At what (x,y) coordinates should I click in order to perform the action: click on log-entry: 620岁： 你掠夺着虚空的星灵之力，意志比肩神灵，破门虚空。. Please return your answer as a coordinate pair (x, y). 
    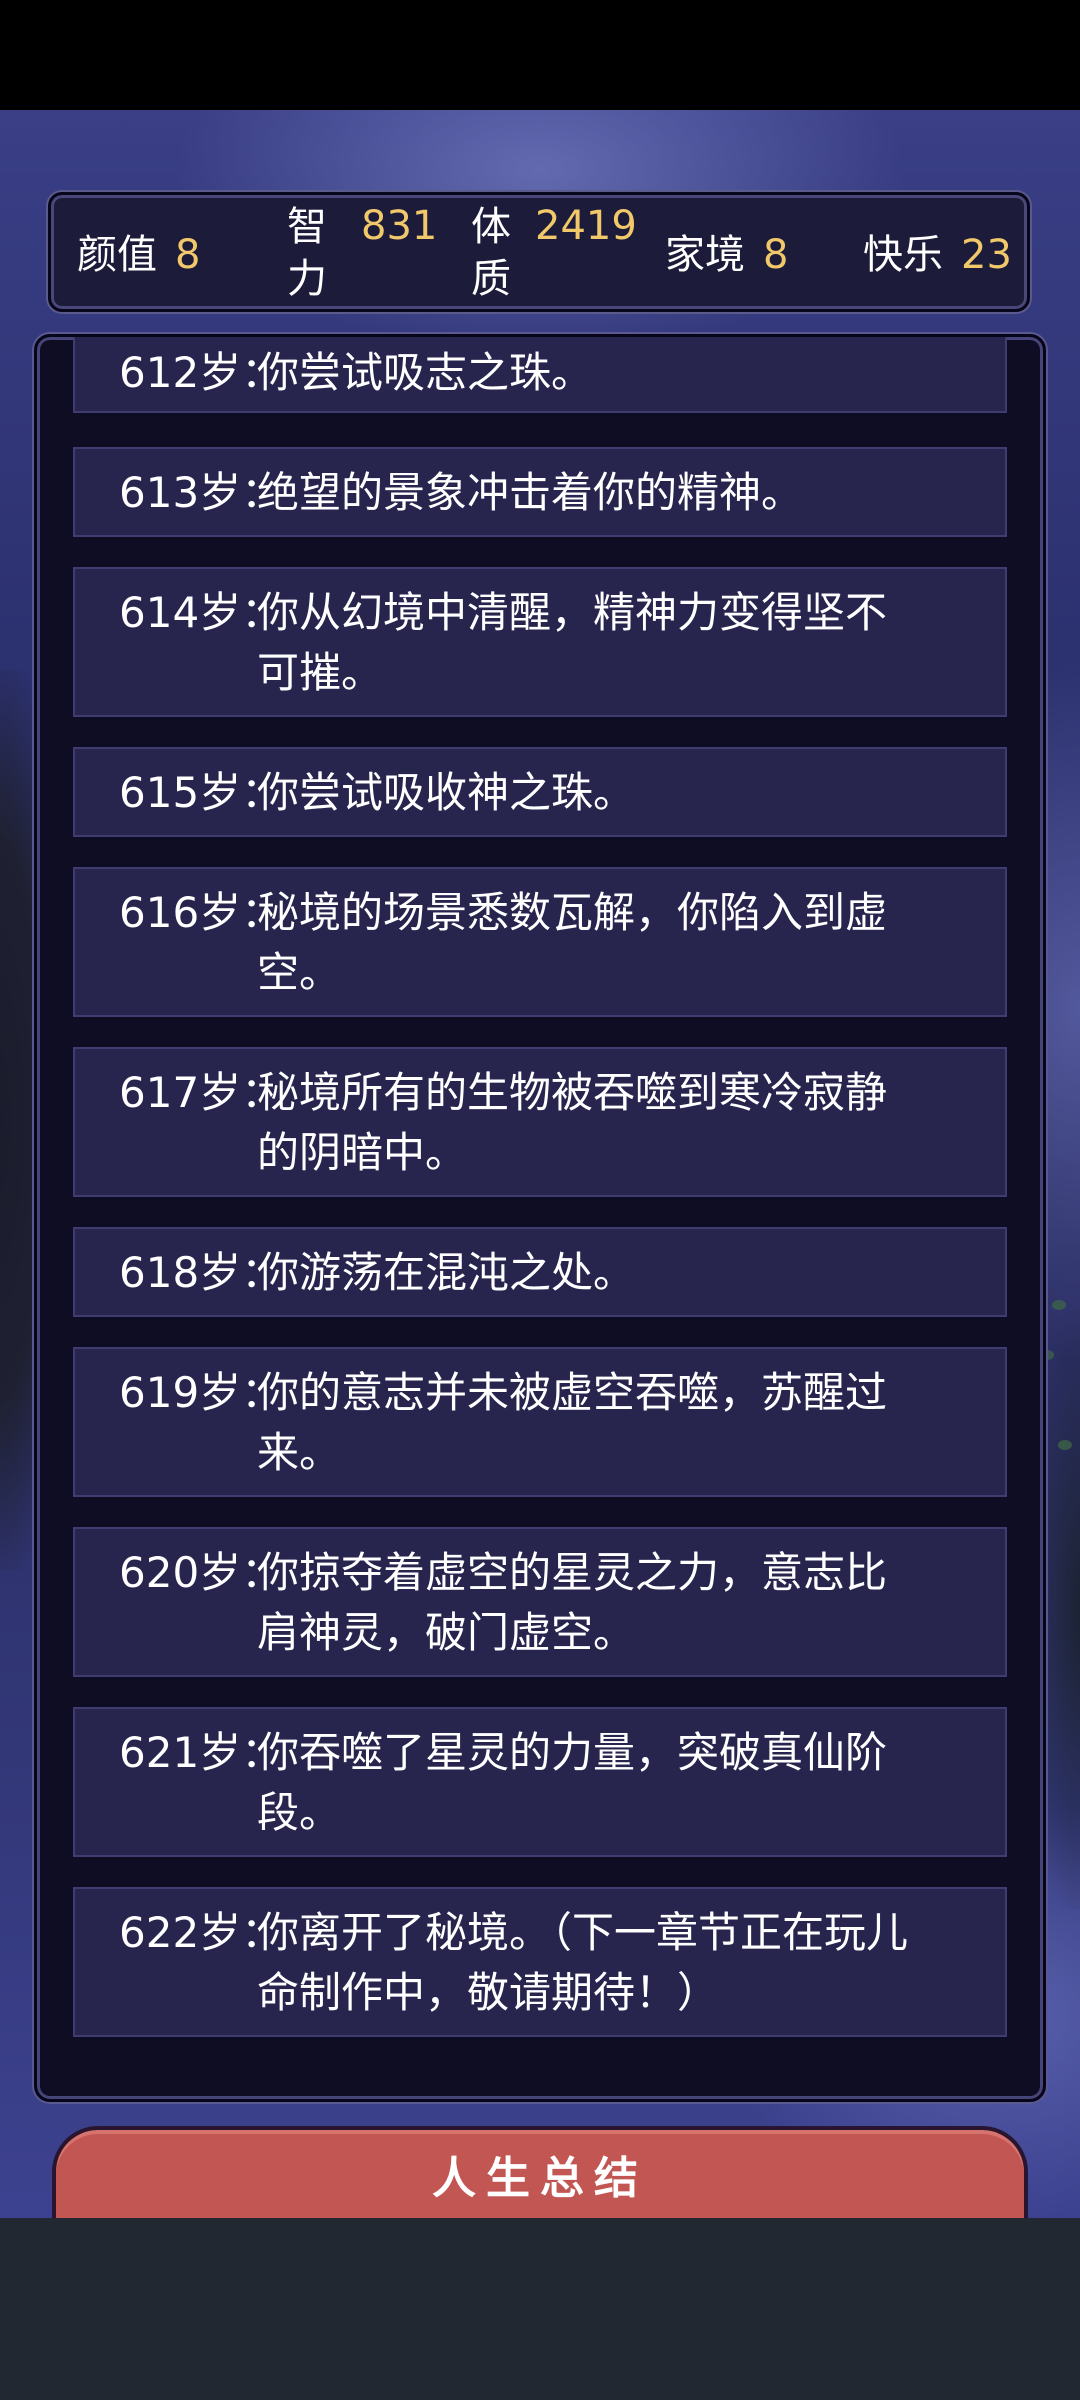
    Looking at the image, I should click on (540, 1602).